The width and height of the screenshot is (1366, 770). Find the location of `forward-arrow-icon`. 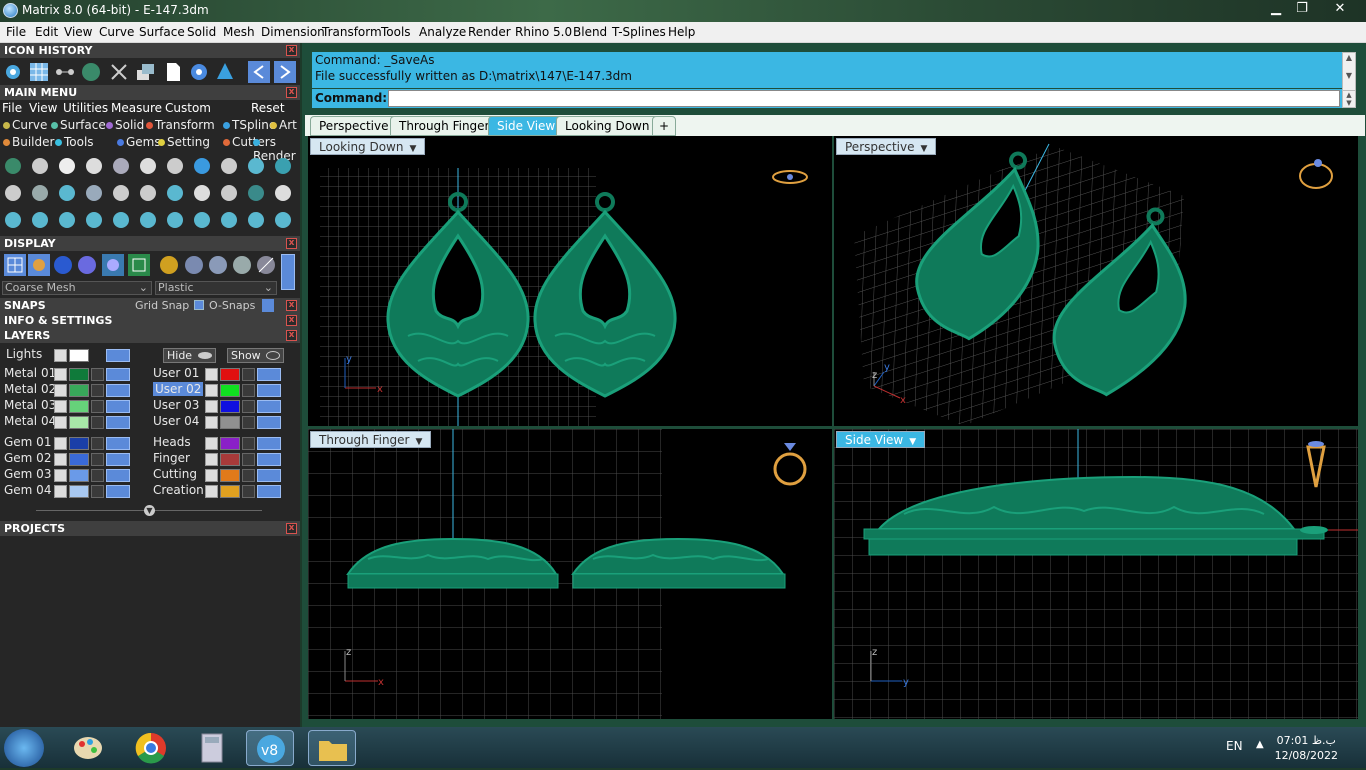

forward-arrow-icon is located at coordinates (285, 72).